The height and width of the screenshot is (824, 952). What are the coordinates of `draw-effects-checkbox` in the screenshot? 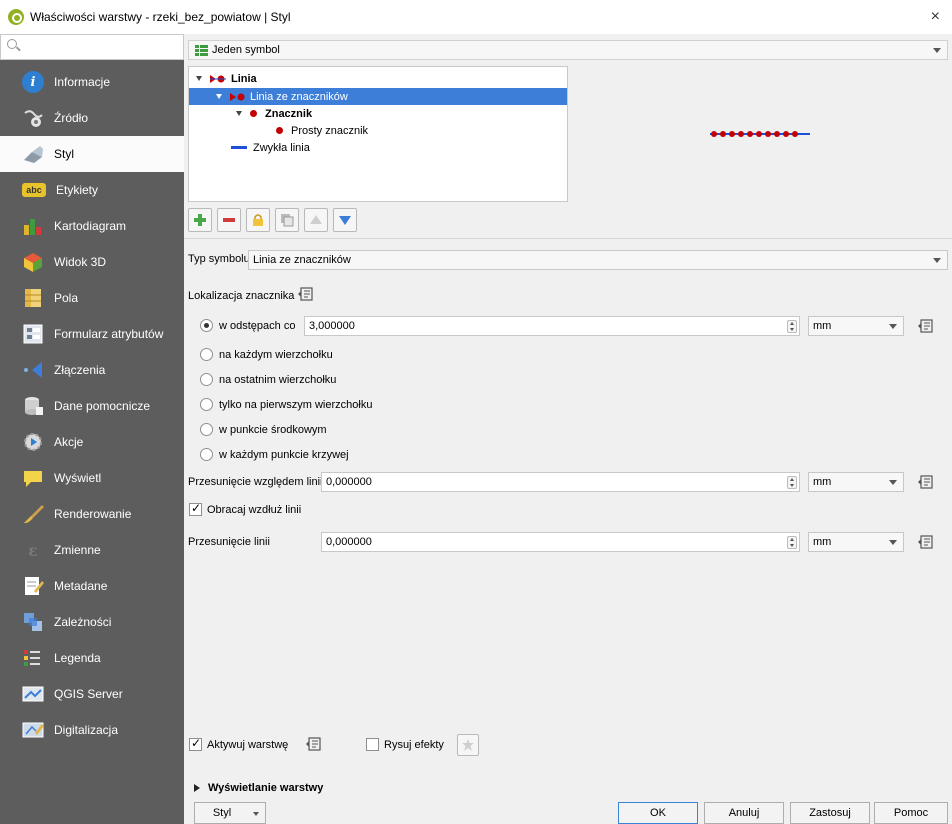 It's located at (372, 744).